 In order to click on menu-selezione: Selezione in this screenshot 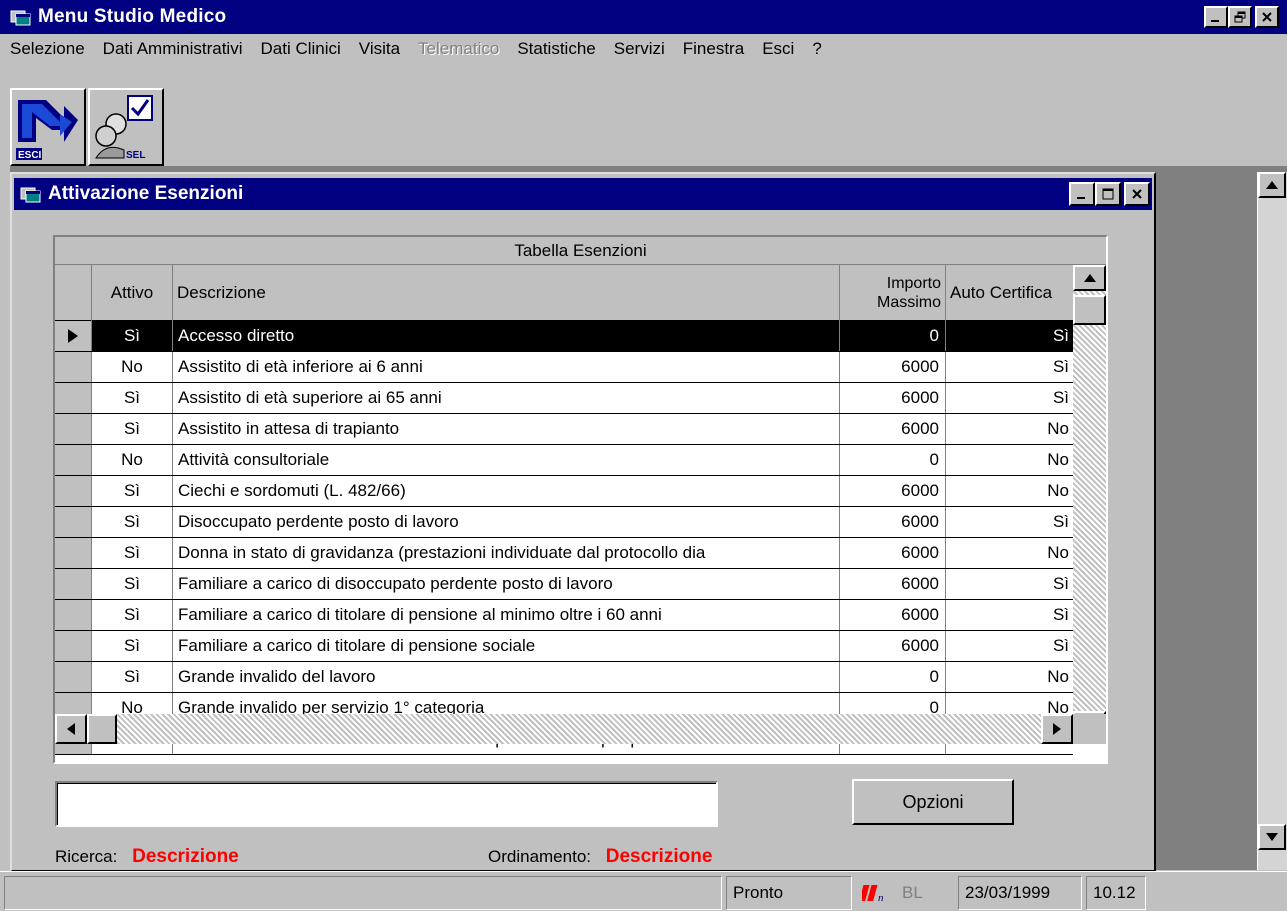, I will do `click(47, 49)`.